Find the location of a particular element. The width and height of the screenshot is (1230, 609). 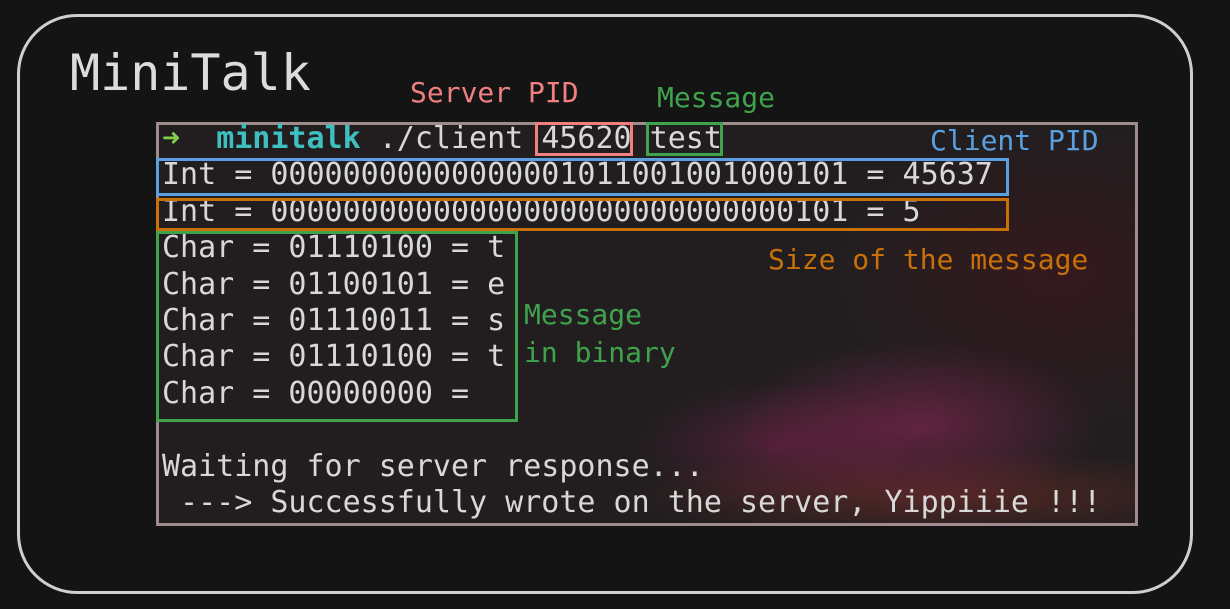

client-pid-box is located at coordinates (582, 177).